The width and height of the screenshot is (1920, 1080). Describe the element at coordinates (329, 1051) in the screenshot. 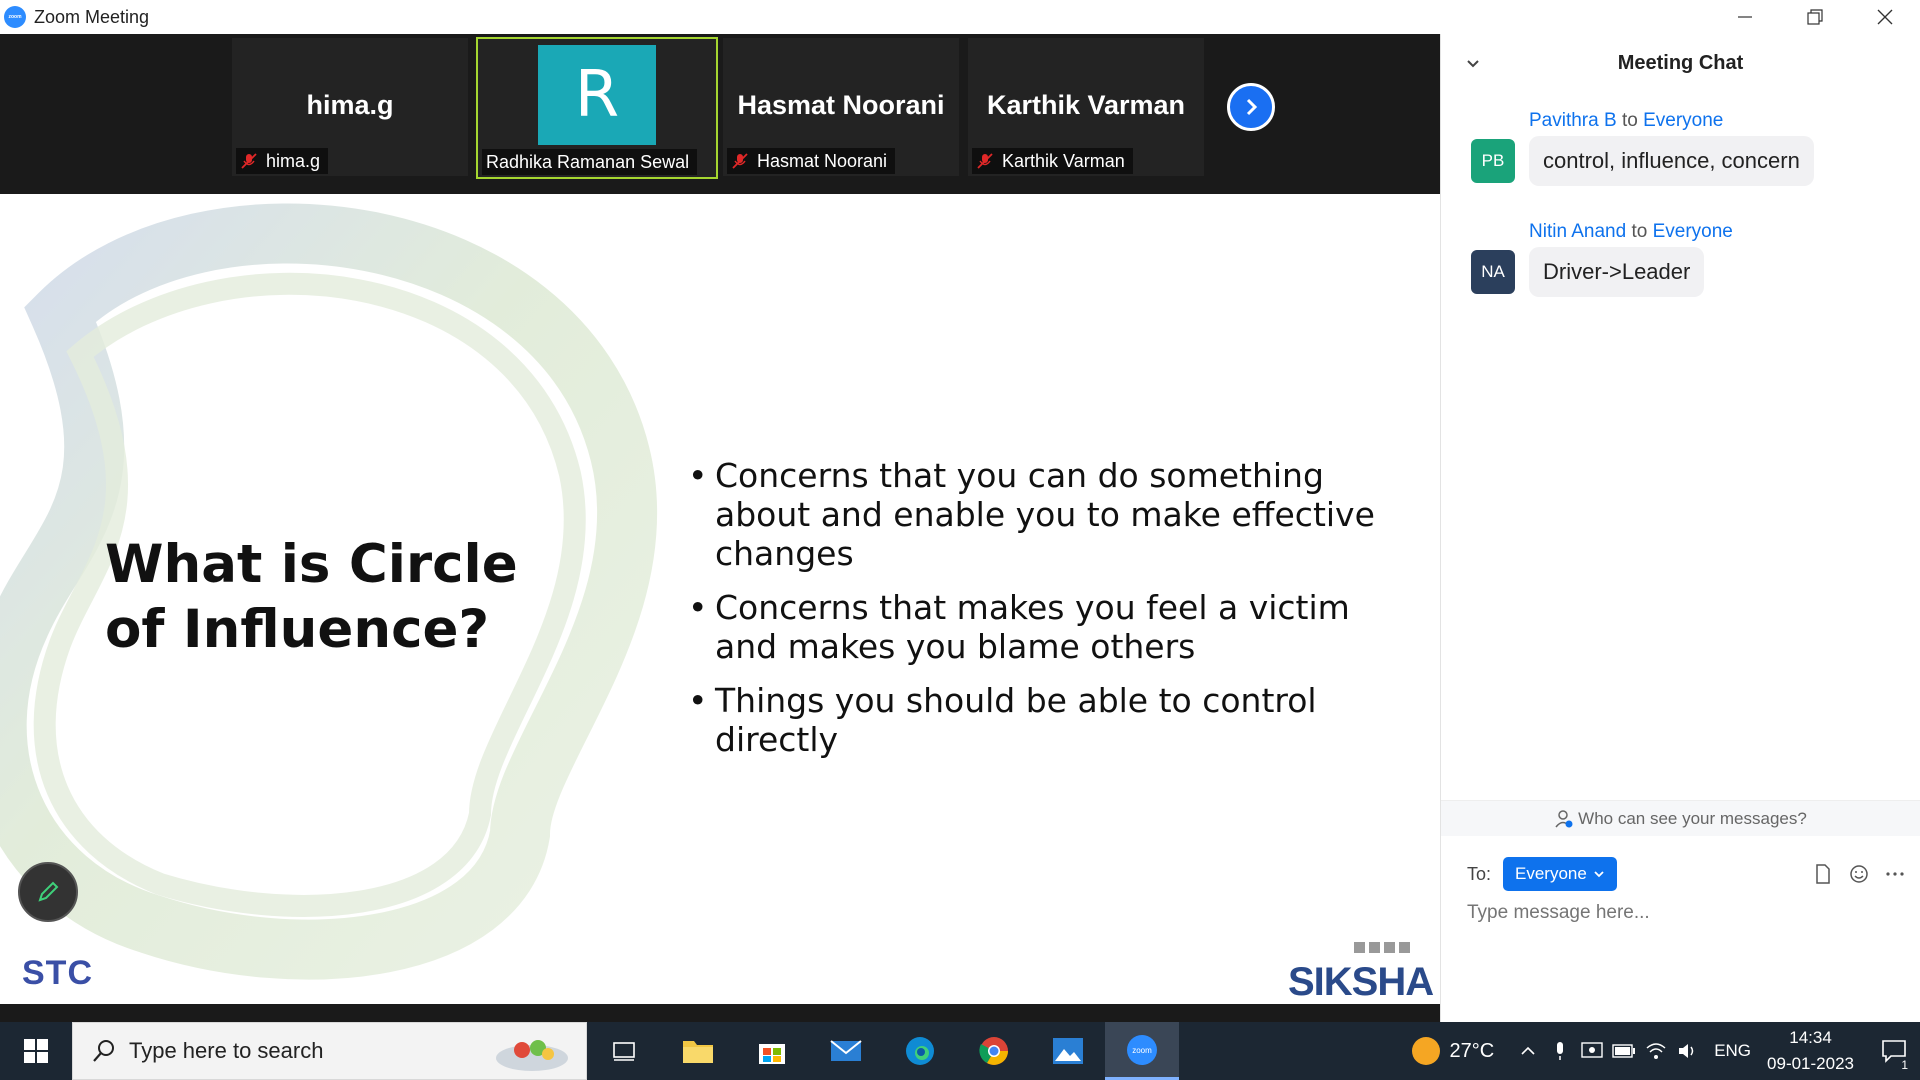

I see `taskbar-search: Type here to search` at that location.